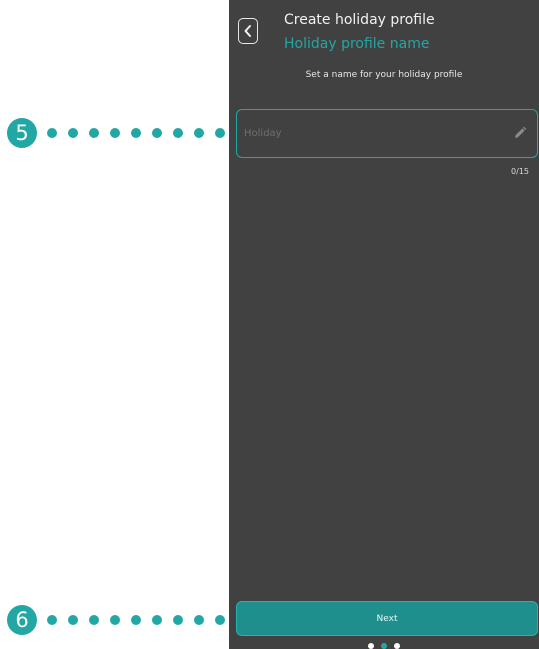 The height and width of the screenshot is (649, 539). I want to click on chevron-left-icon, so click(247, 31).